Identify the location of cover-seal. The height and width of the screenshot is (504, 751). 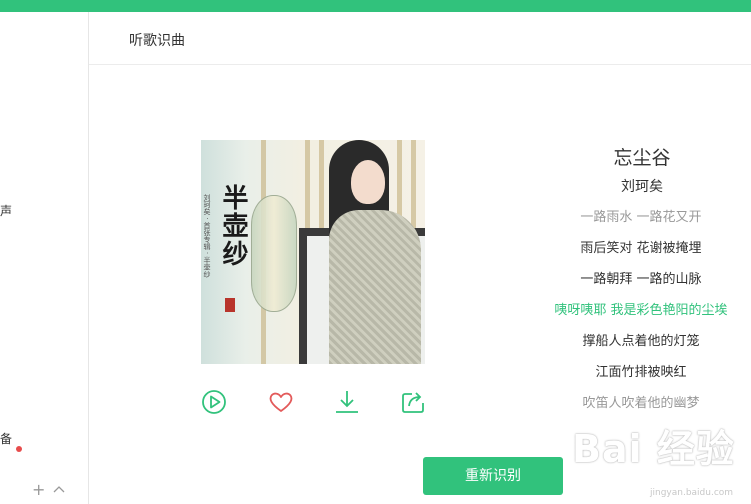
(230, 305).